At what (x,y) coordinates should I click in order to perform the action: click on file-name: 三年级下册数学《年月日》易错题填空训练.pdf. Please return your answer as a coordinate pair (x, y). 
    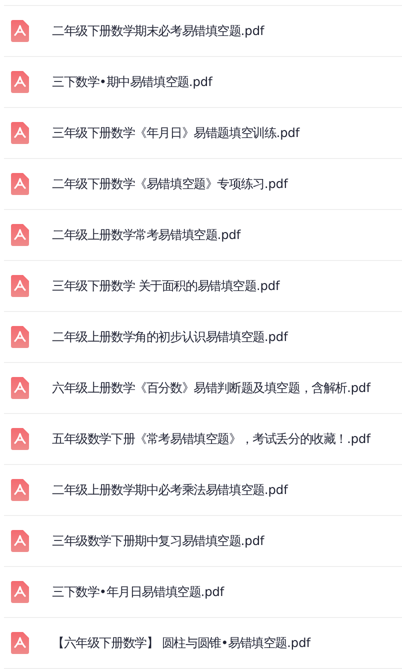
    Looking at the image, I should click on (176, 133).